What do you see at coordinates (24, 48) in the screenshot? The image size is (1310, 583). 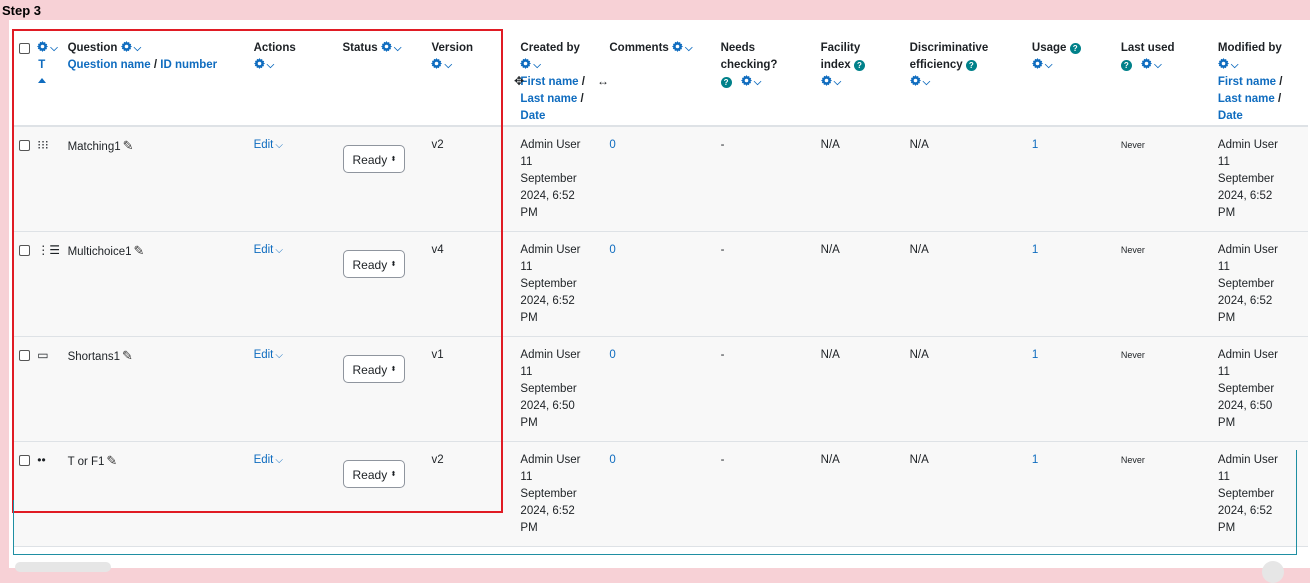 I see `select-all-checkbox` at bounding box center [24, 48].